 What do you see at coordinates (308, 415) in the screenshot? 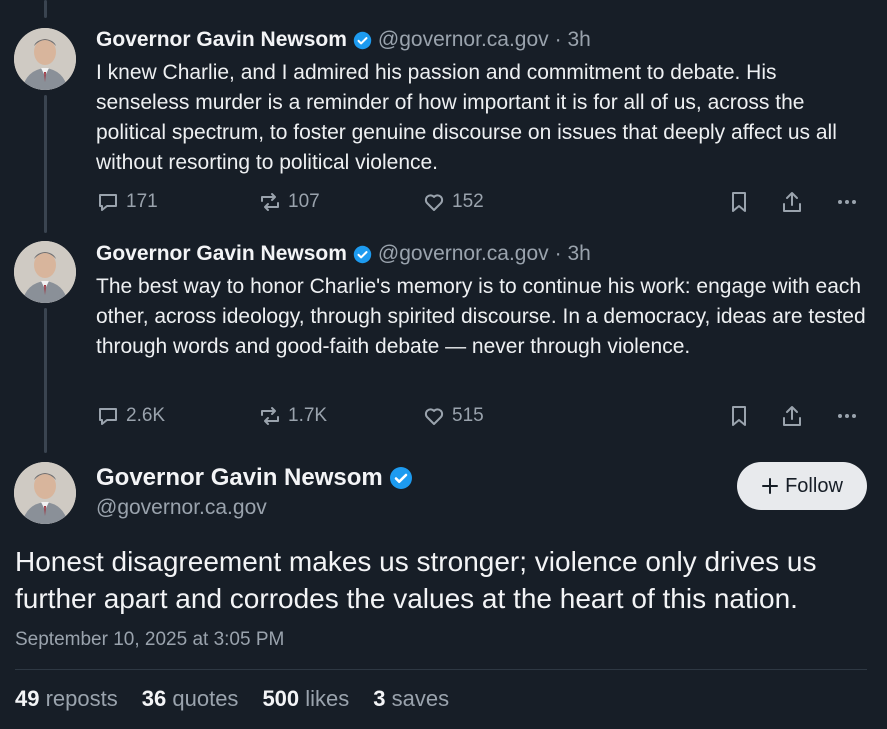
I see `repost-count: 1.7K` at bounding box center [308, 415].